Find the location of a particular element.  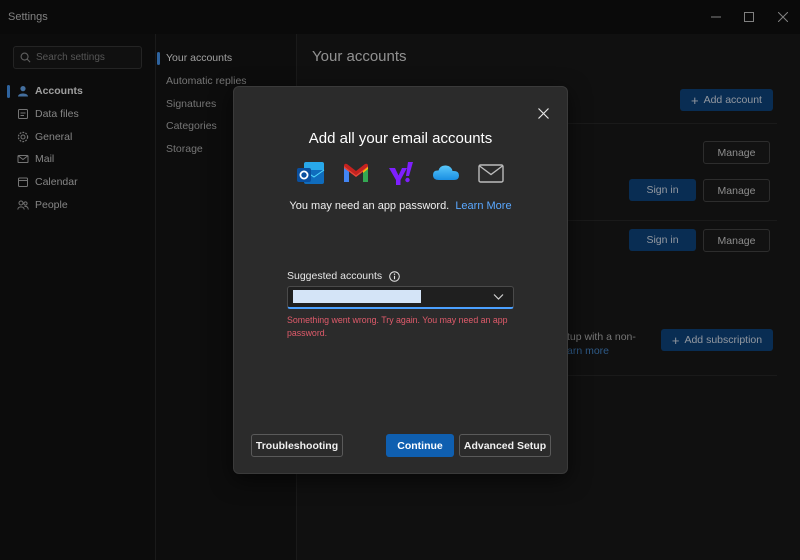

suggested-accounts-label: Suggested accounts is located at coordinates (343, 276).